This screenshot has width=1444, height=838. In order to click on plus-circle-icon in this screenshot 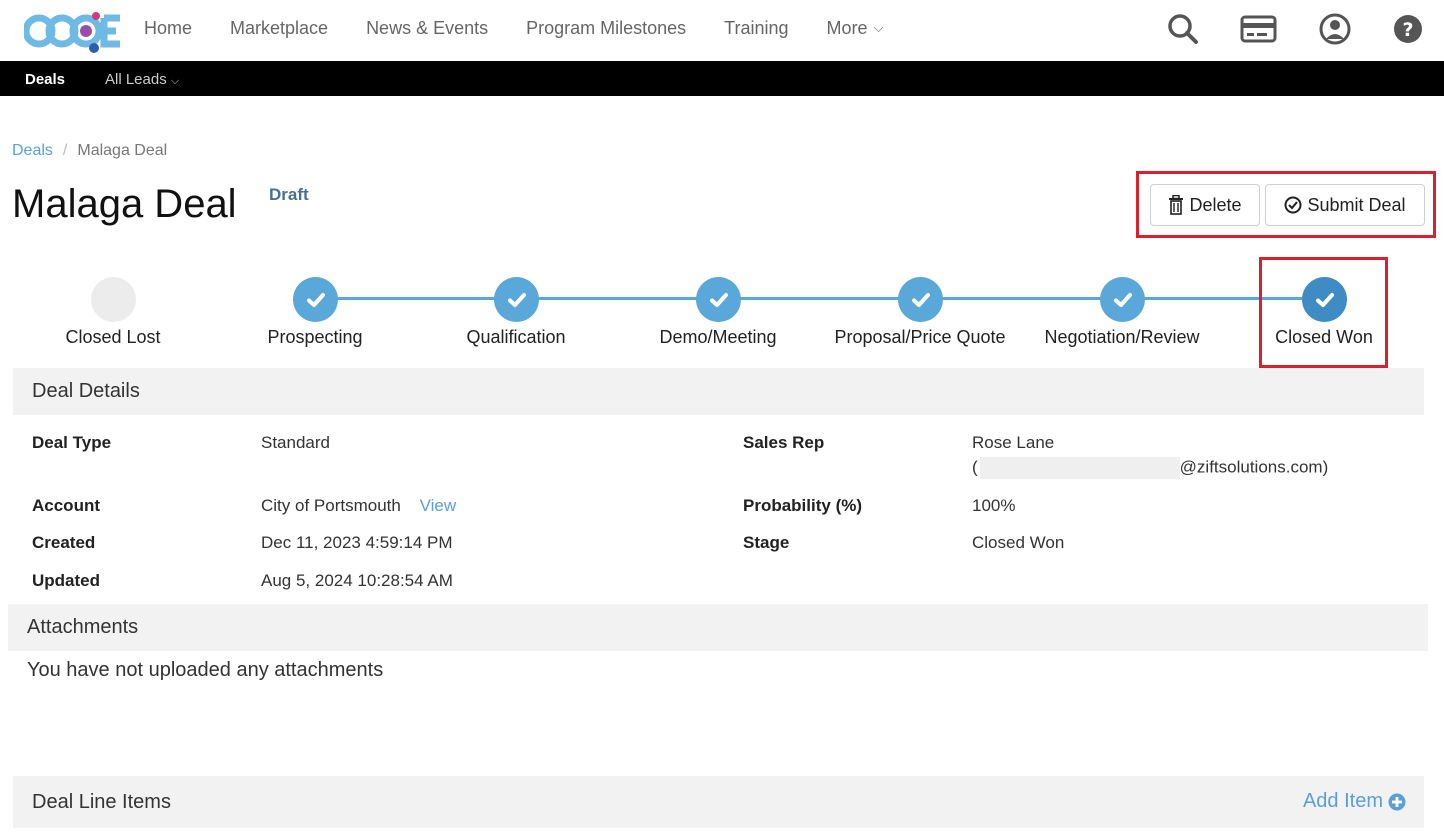, I will do `click(1397, 801)`.